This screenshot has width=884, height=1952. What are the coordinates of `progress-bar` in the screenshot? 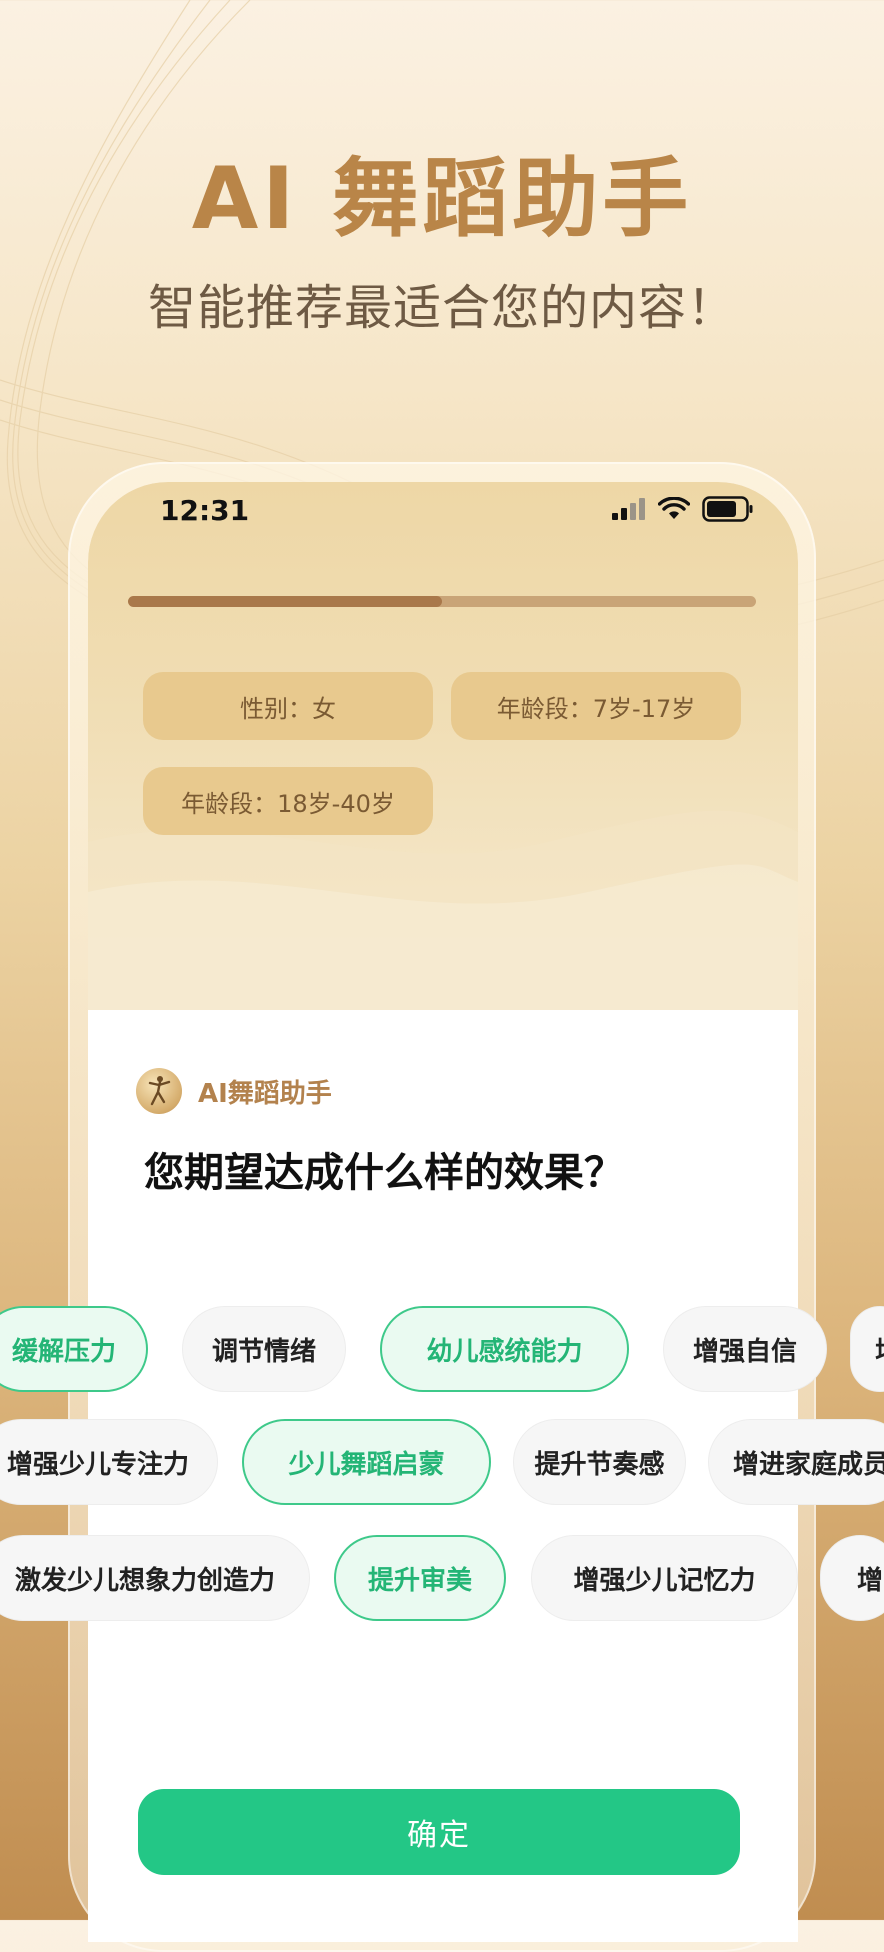 It's located at (442, 601).